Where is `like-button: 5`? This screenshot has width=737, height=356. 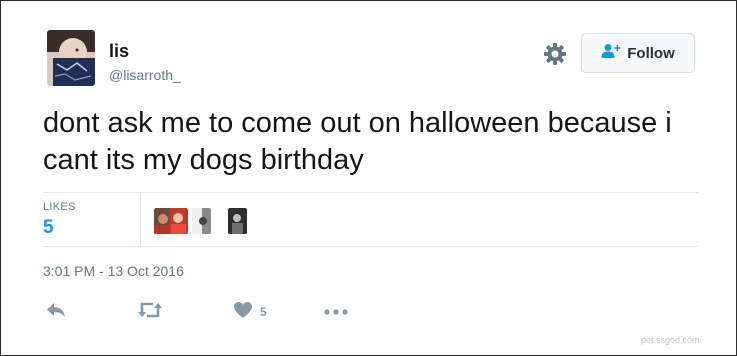 like-button: 5 is located at coordinates (250, 312).